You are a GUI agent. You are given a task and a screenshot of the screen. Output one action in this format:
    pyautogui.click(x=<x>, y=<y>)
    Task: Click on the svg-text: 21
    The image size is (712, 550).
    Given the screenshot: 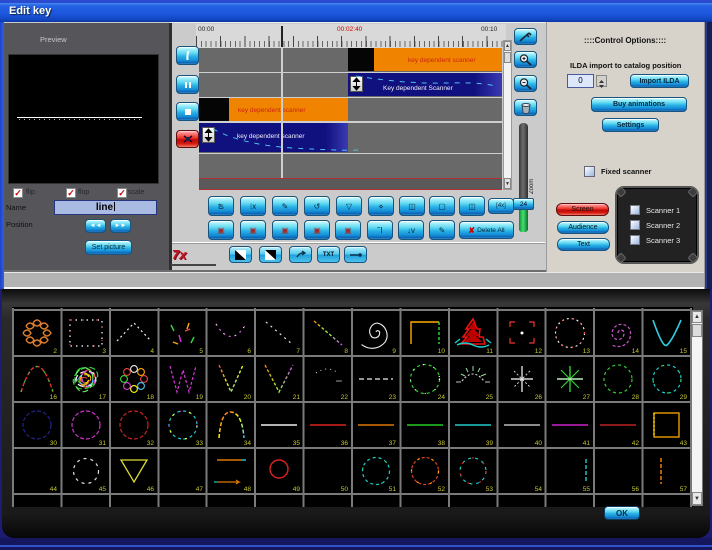 What is the action you would take?
    pyautogui.click(x=297, y=397)
    